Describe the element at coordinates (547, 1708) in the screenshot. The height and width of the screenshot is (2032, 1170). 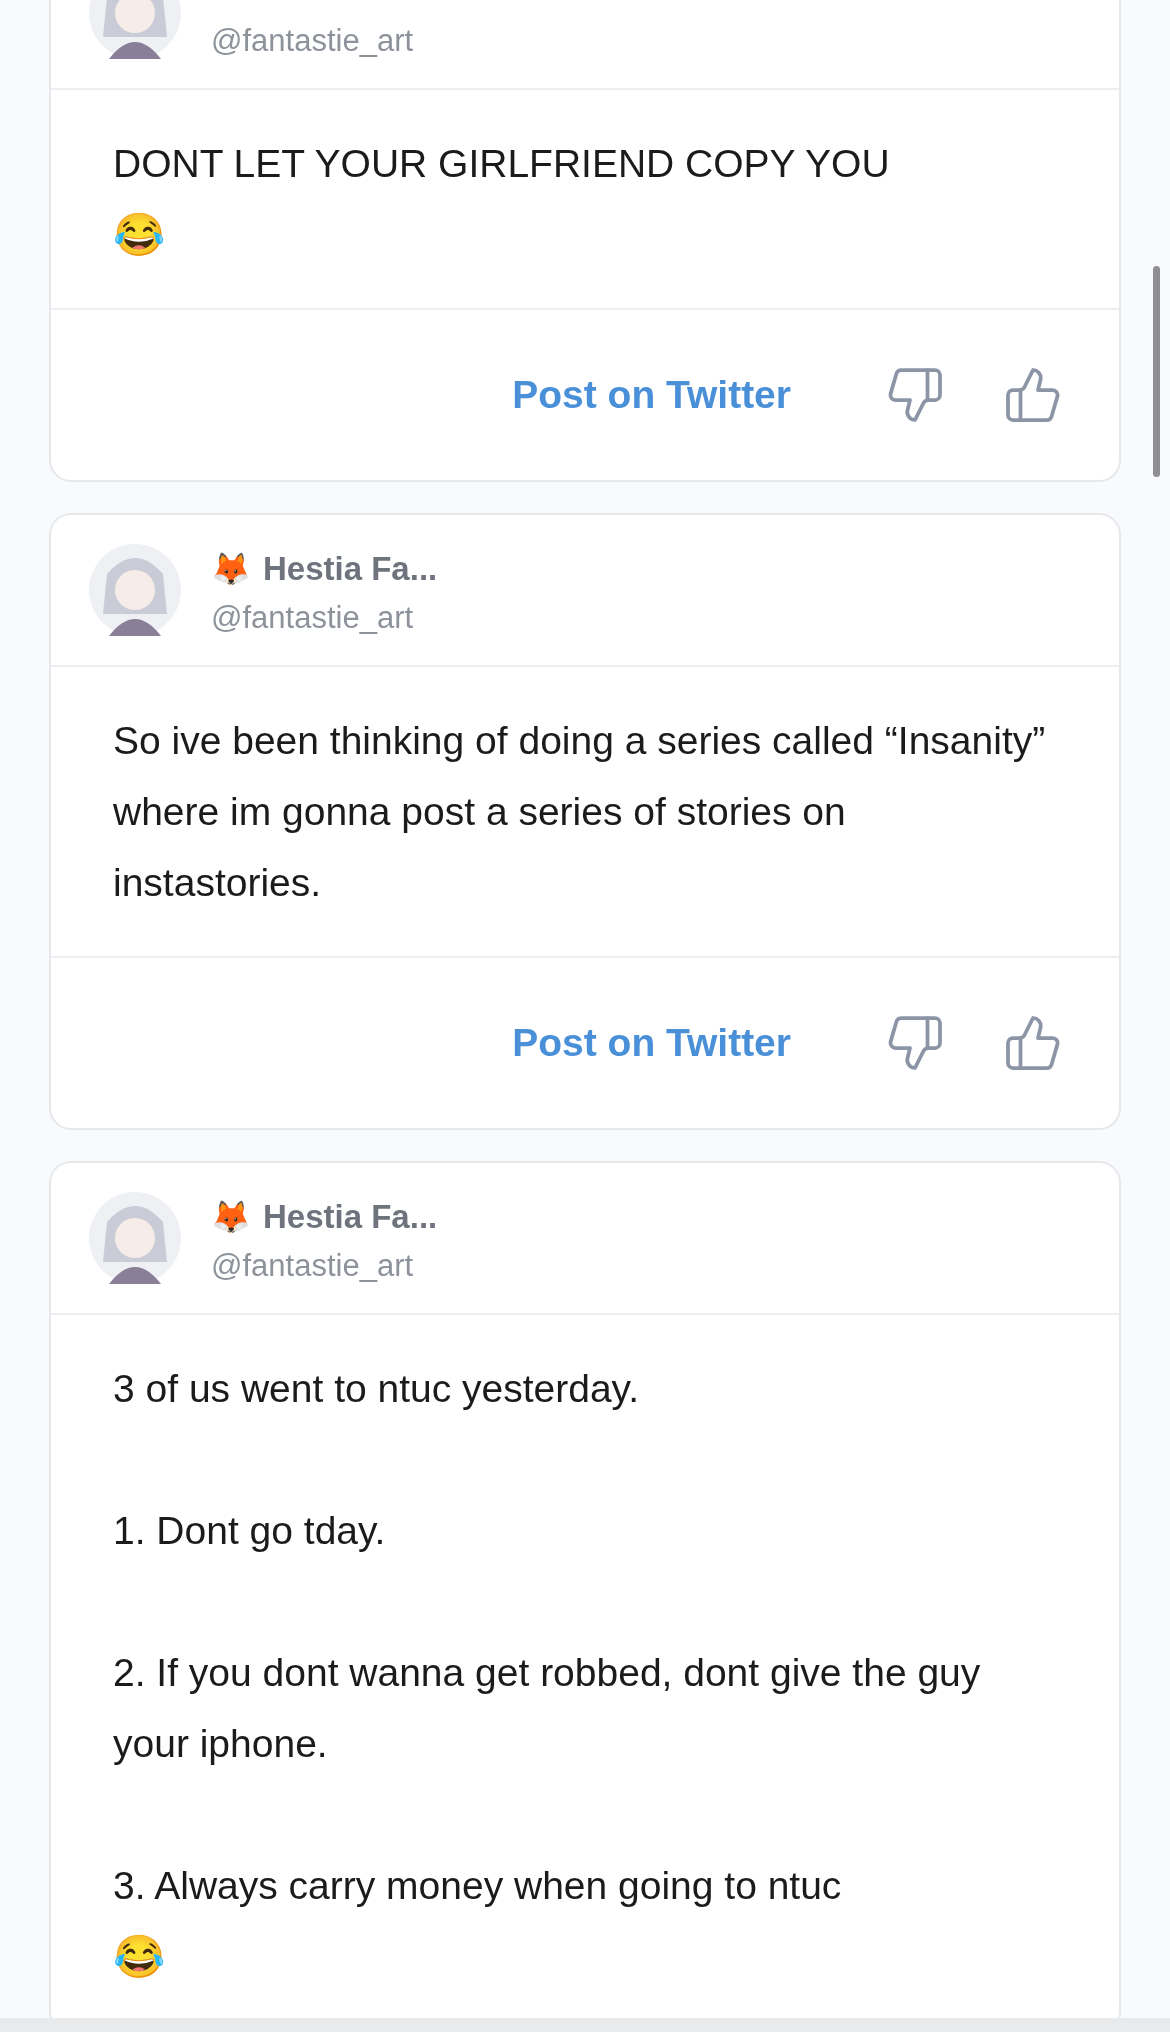
I see `post-text: 2. If you dont wanna get robbed, dont give the guy your iphone.` at that location.